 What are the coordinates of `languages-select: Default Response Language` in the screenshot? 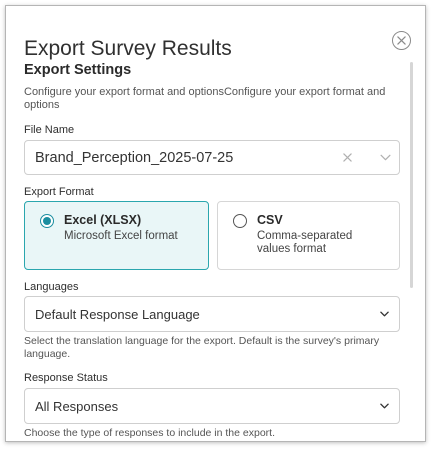 It's located at (212, 314).